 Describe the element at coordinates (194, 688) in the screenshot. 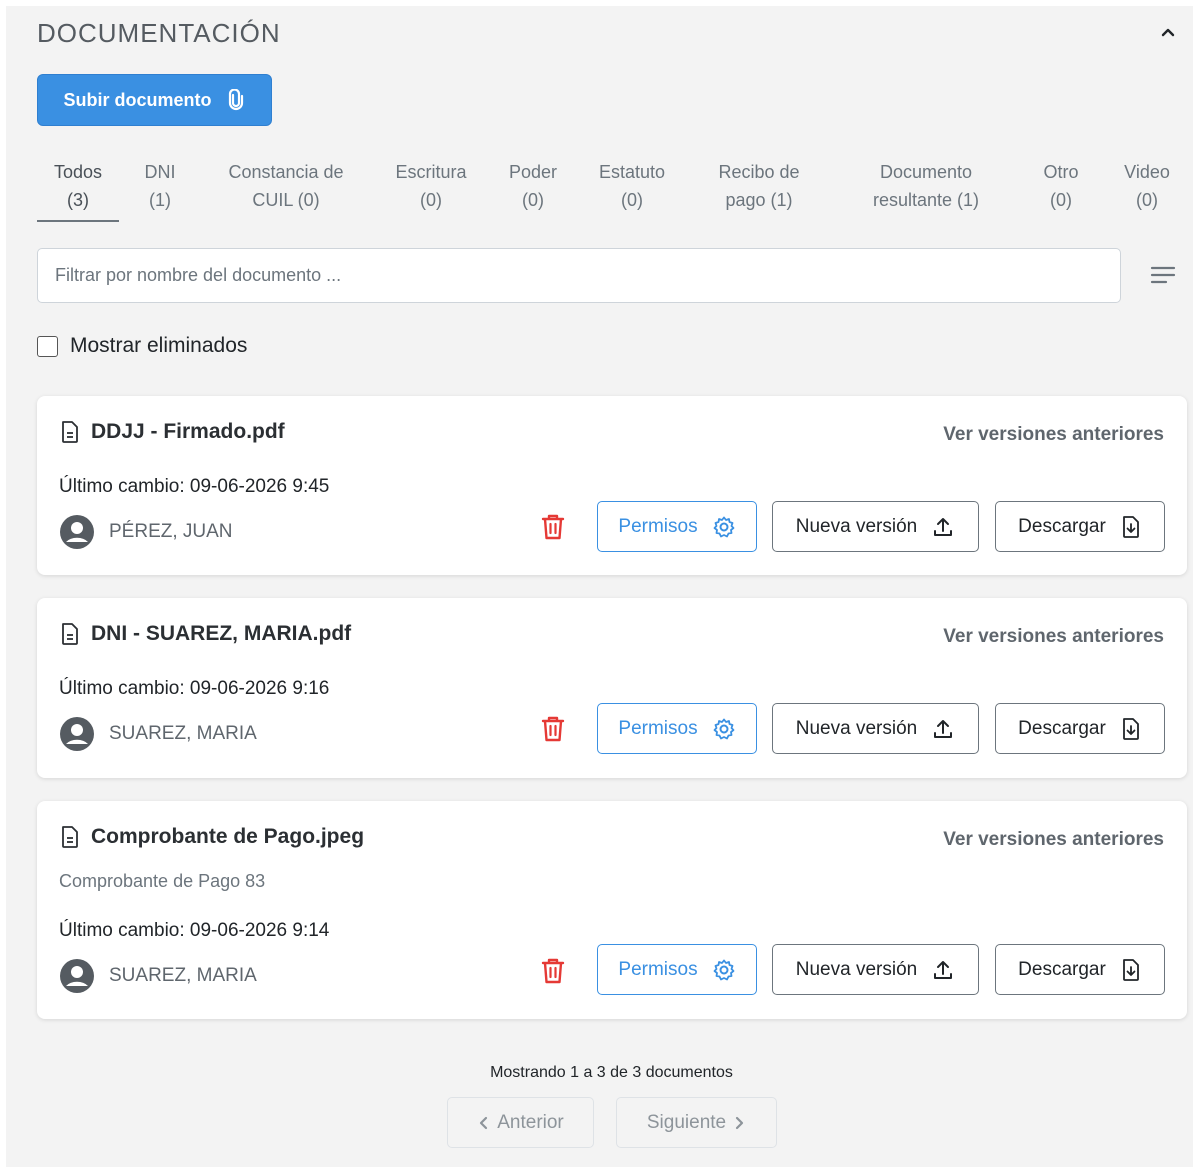

I see `last-change: Último cambio: 09-06-2026 9:16` at that location.